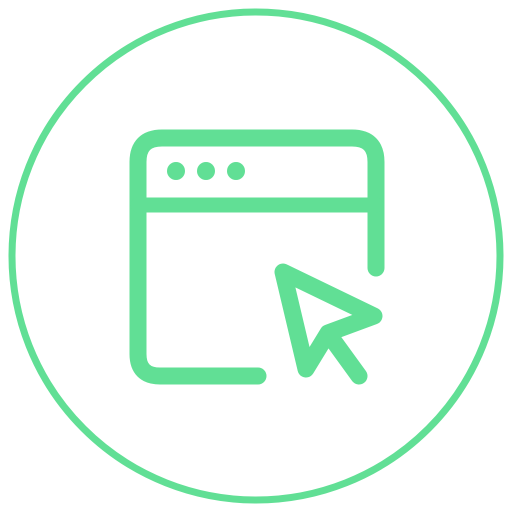  Describe the element at coordinates (328, 320) in the screenshot. I see `mouse-pointer-cursor-icon` at that location.